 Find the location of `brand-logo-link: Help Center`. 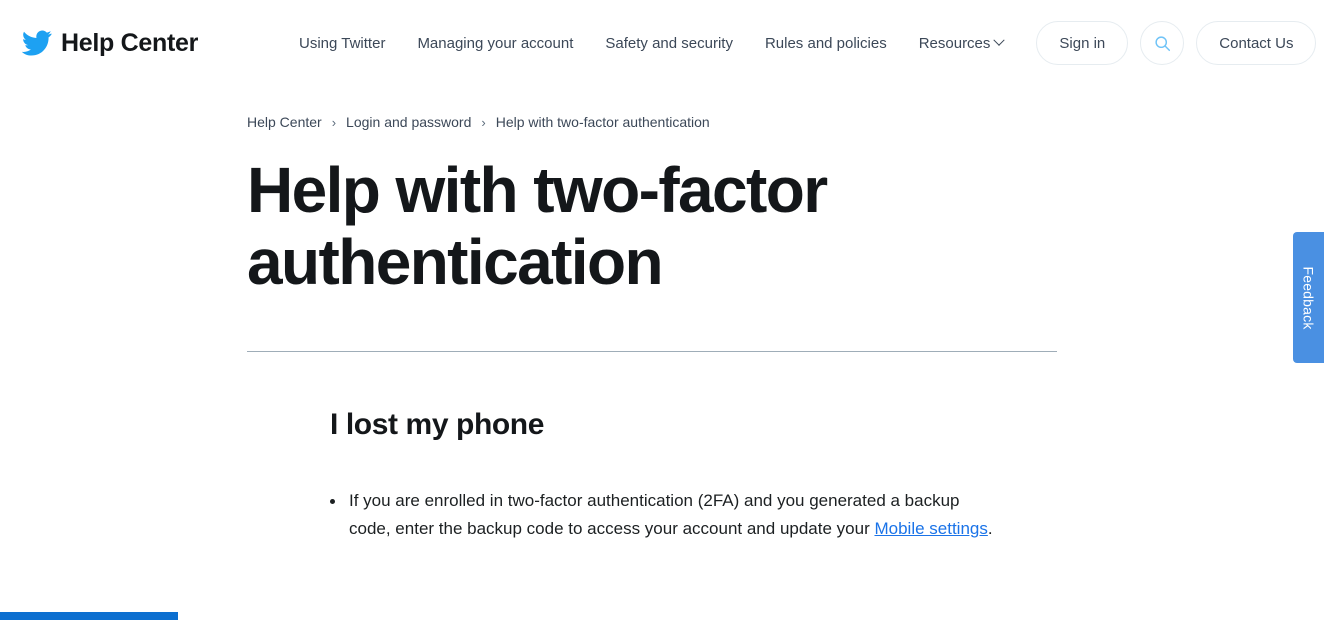

brand-logo-link: Help Center is located at coordinates (110, 43).